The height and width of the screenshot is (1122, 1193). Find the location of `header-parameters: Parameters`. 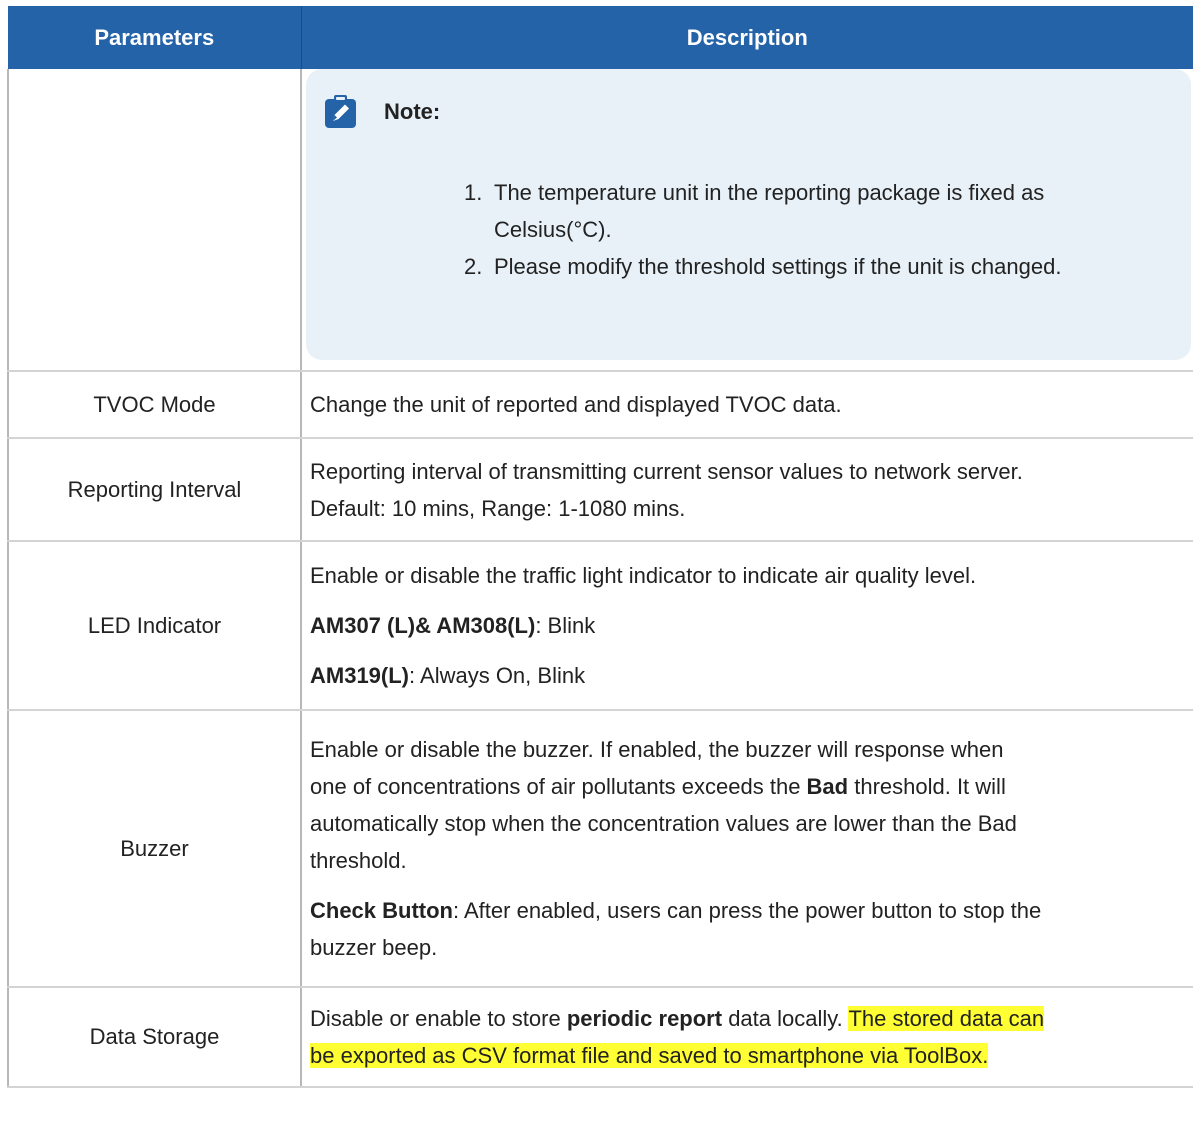

header-parameters: Parameters is located at coordinates (154, 37).